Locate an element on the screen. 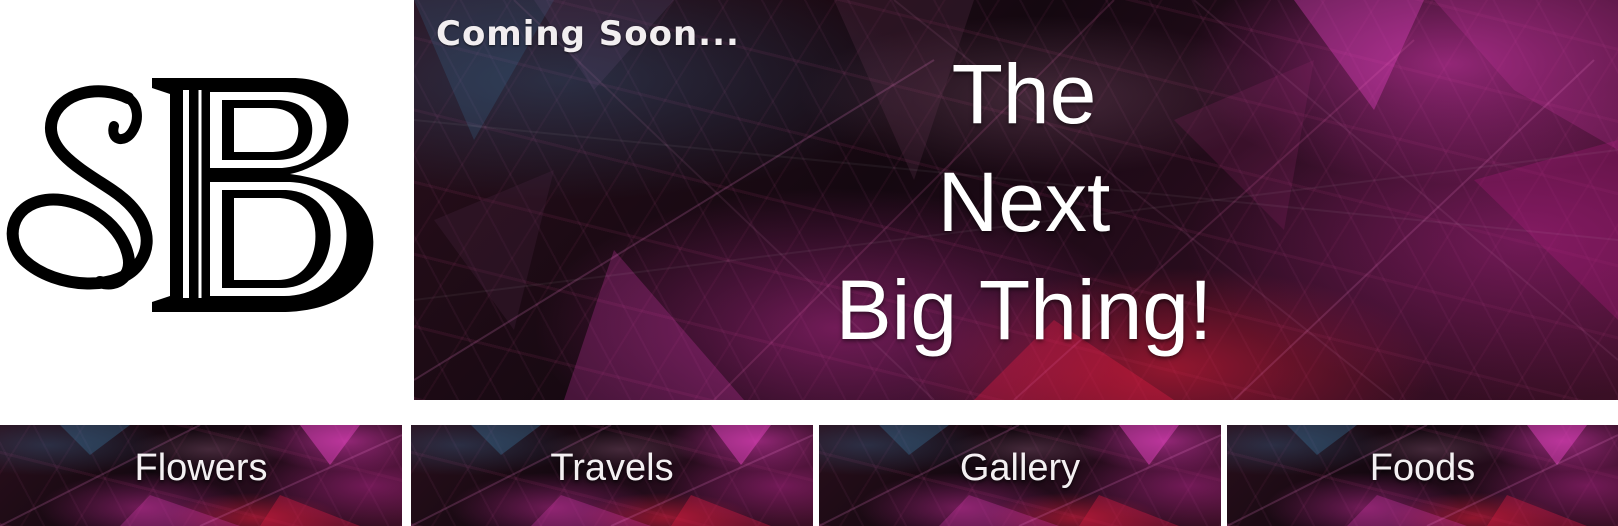 Image resolution: width=1618 pixels, height=526 pixels. nav-label-gallery: Gallery is located at coordinates (1020, 468).